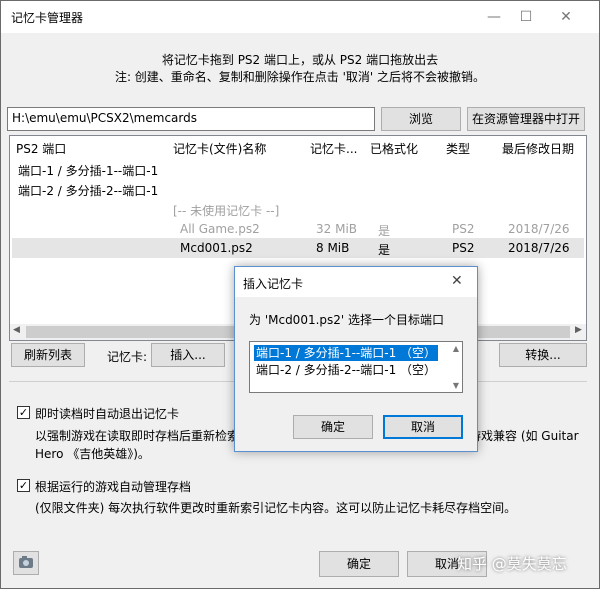 This screenshot has width=600, height=589. What do you see at coordinates (333, 427) in the screenshot?
I see `dialog-ok-button: 确定` at bounding box center [333, 427].